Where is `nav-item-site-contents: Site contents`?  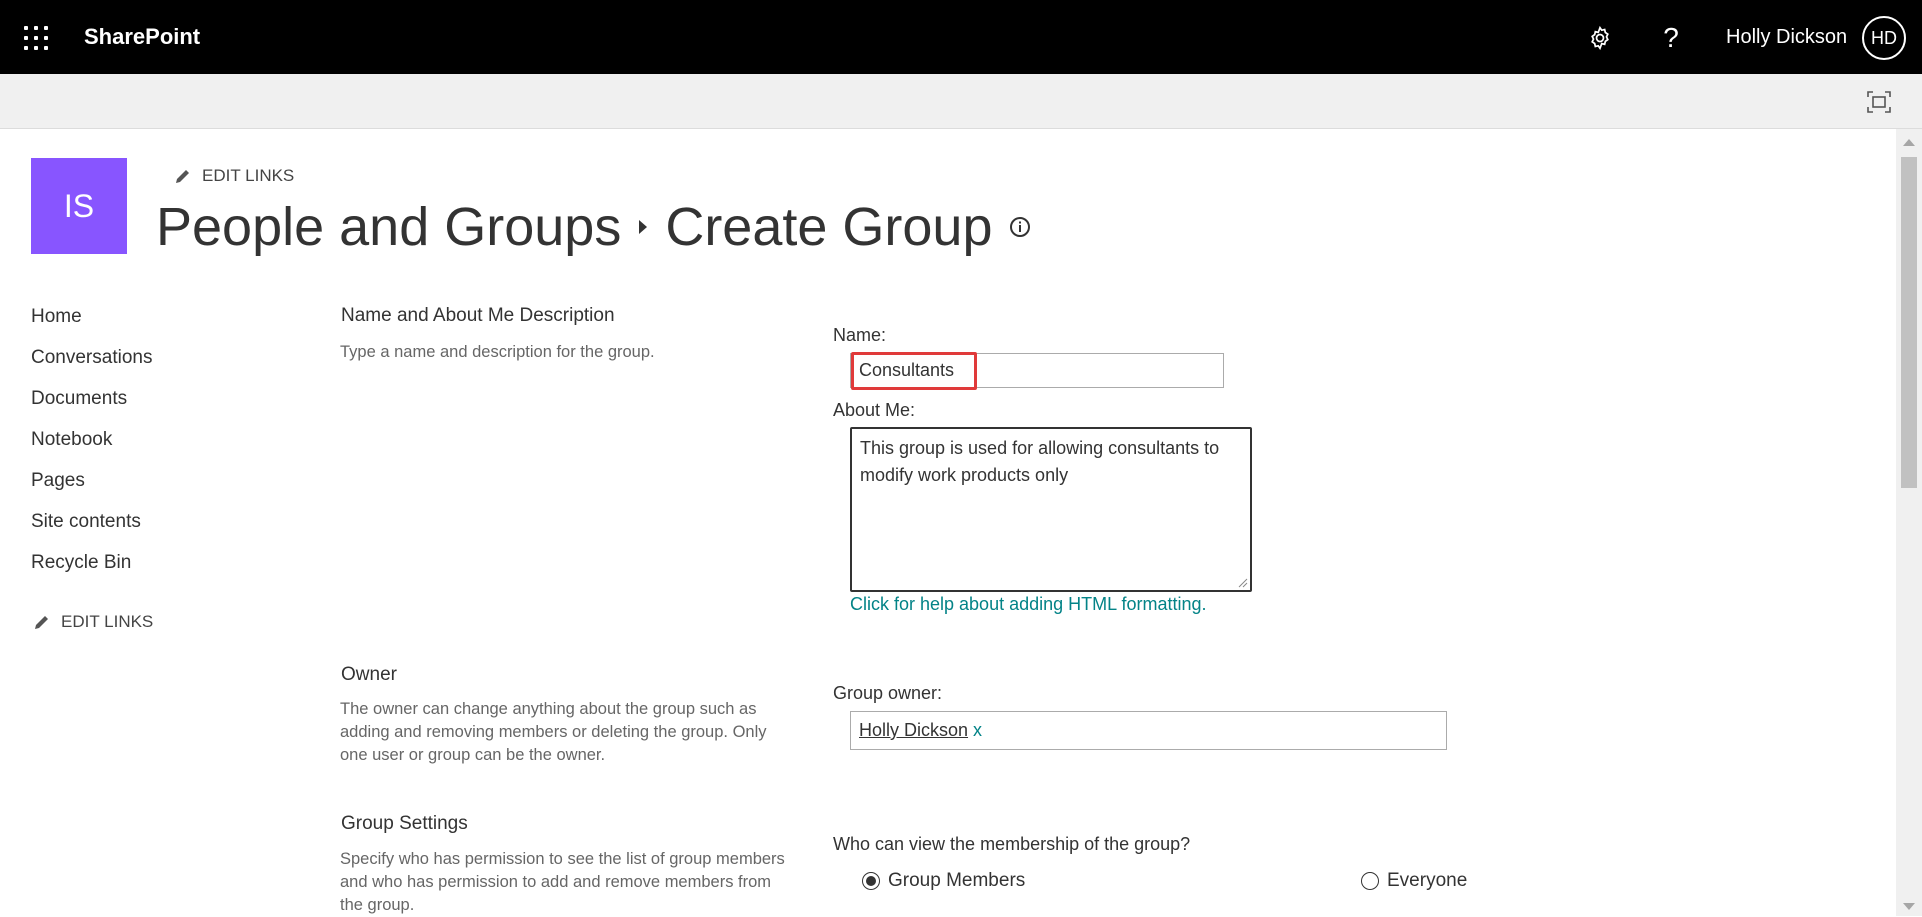 nav-item-site-contents: Site contents is located at coordinates (91, 521).